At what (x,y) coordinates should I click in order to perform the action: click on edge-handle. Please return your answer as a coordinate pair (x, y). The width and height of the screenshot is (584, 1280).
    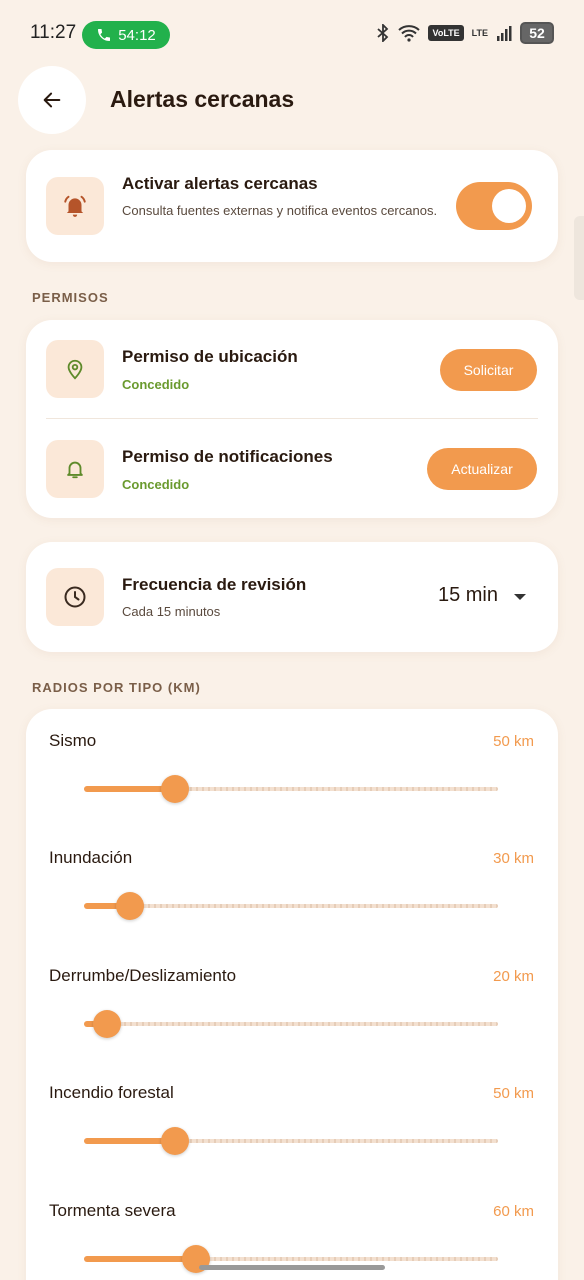
    Looking at the image, I should click on (579, 258).